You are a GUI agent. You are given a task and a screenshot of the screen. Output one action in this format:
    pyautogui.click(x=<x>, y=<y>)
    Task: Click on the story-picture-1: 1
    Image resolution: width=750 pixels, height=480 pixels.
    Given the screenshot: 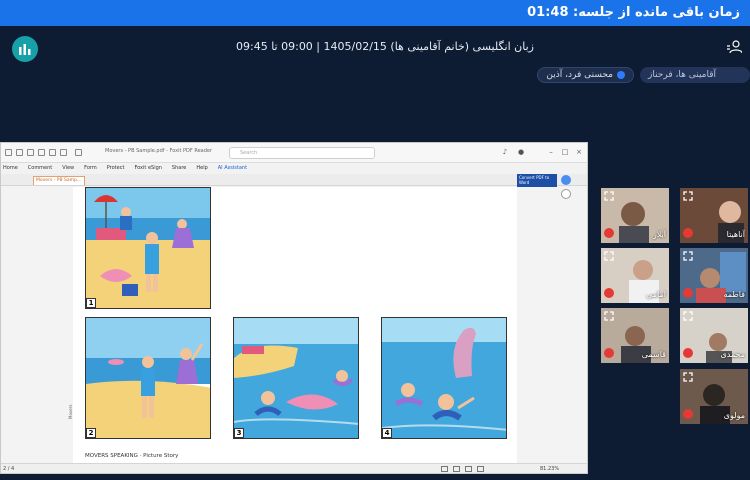 What is the action you would take?
    pyautogui.click(x=148, y=248)
    